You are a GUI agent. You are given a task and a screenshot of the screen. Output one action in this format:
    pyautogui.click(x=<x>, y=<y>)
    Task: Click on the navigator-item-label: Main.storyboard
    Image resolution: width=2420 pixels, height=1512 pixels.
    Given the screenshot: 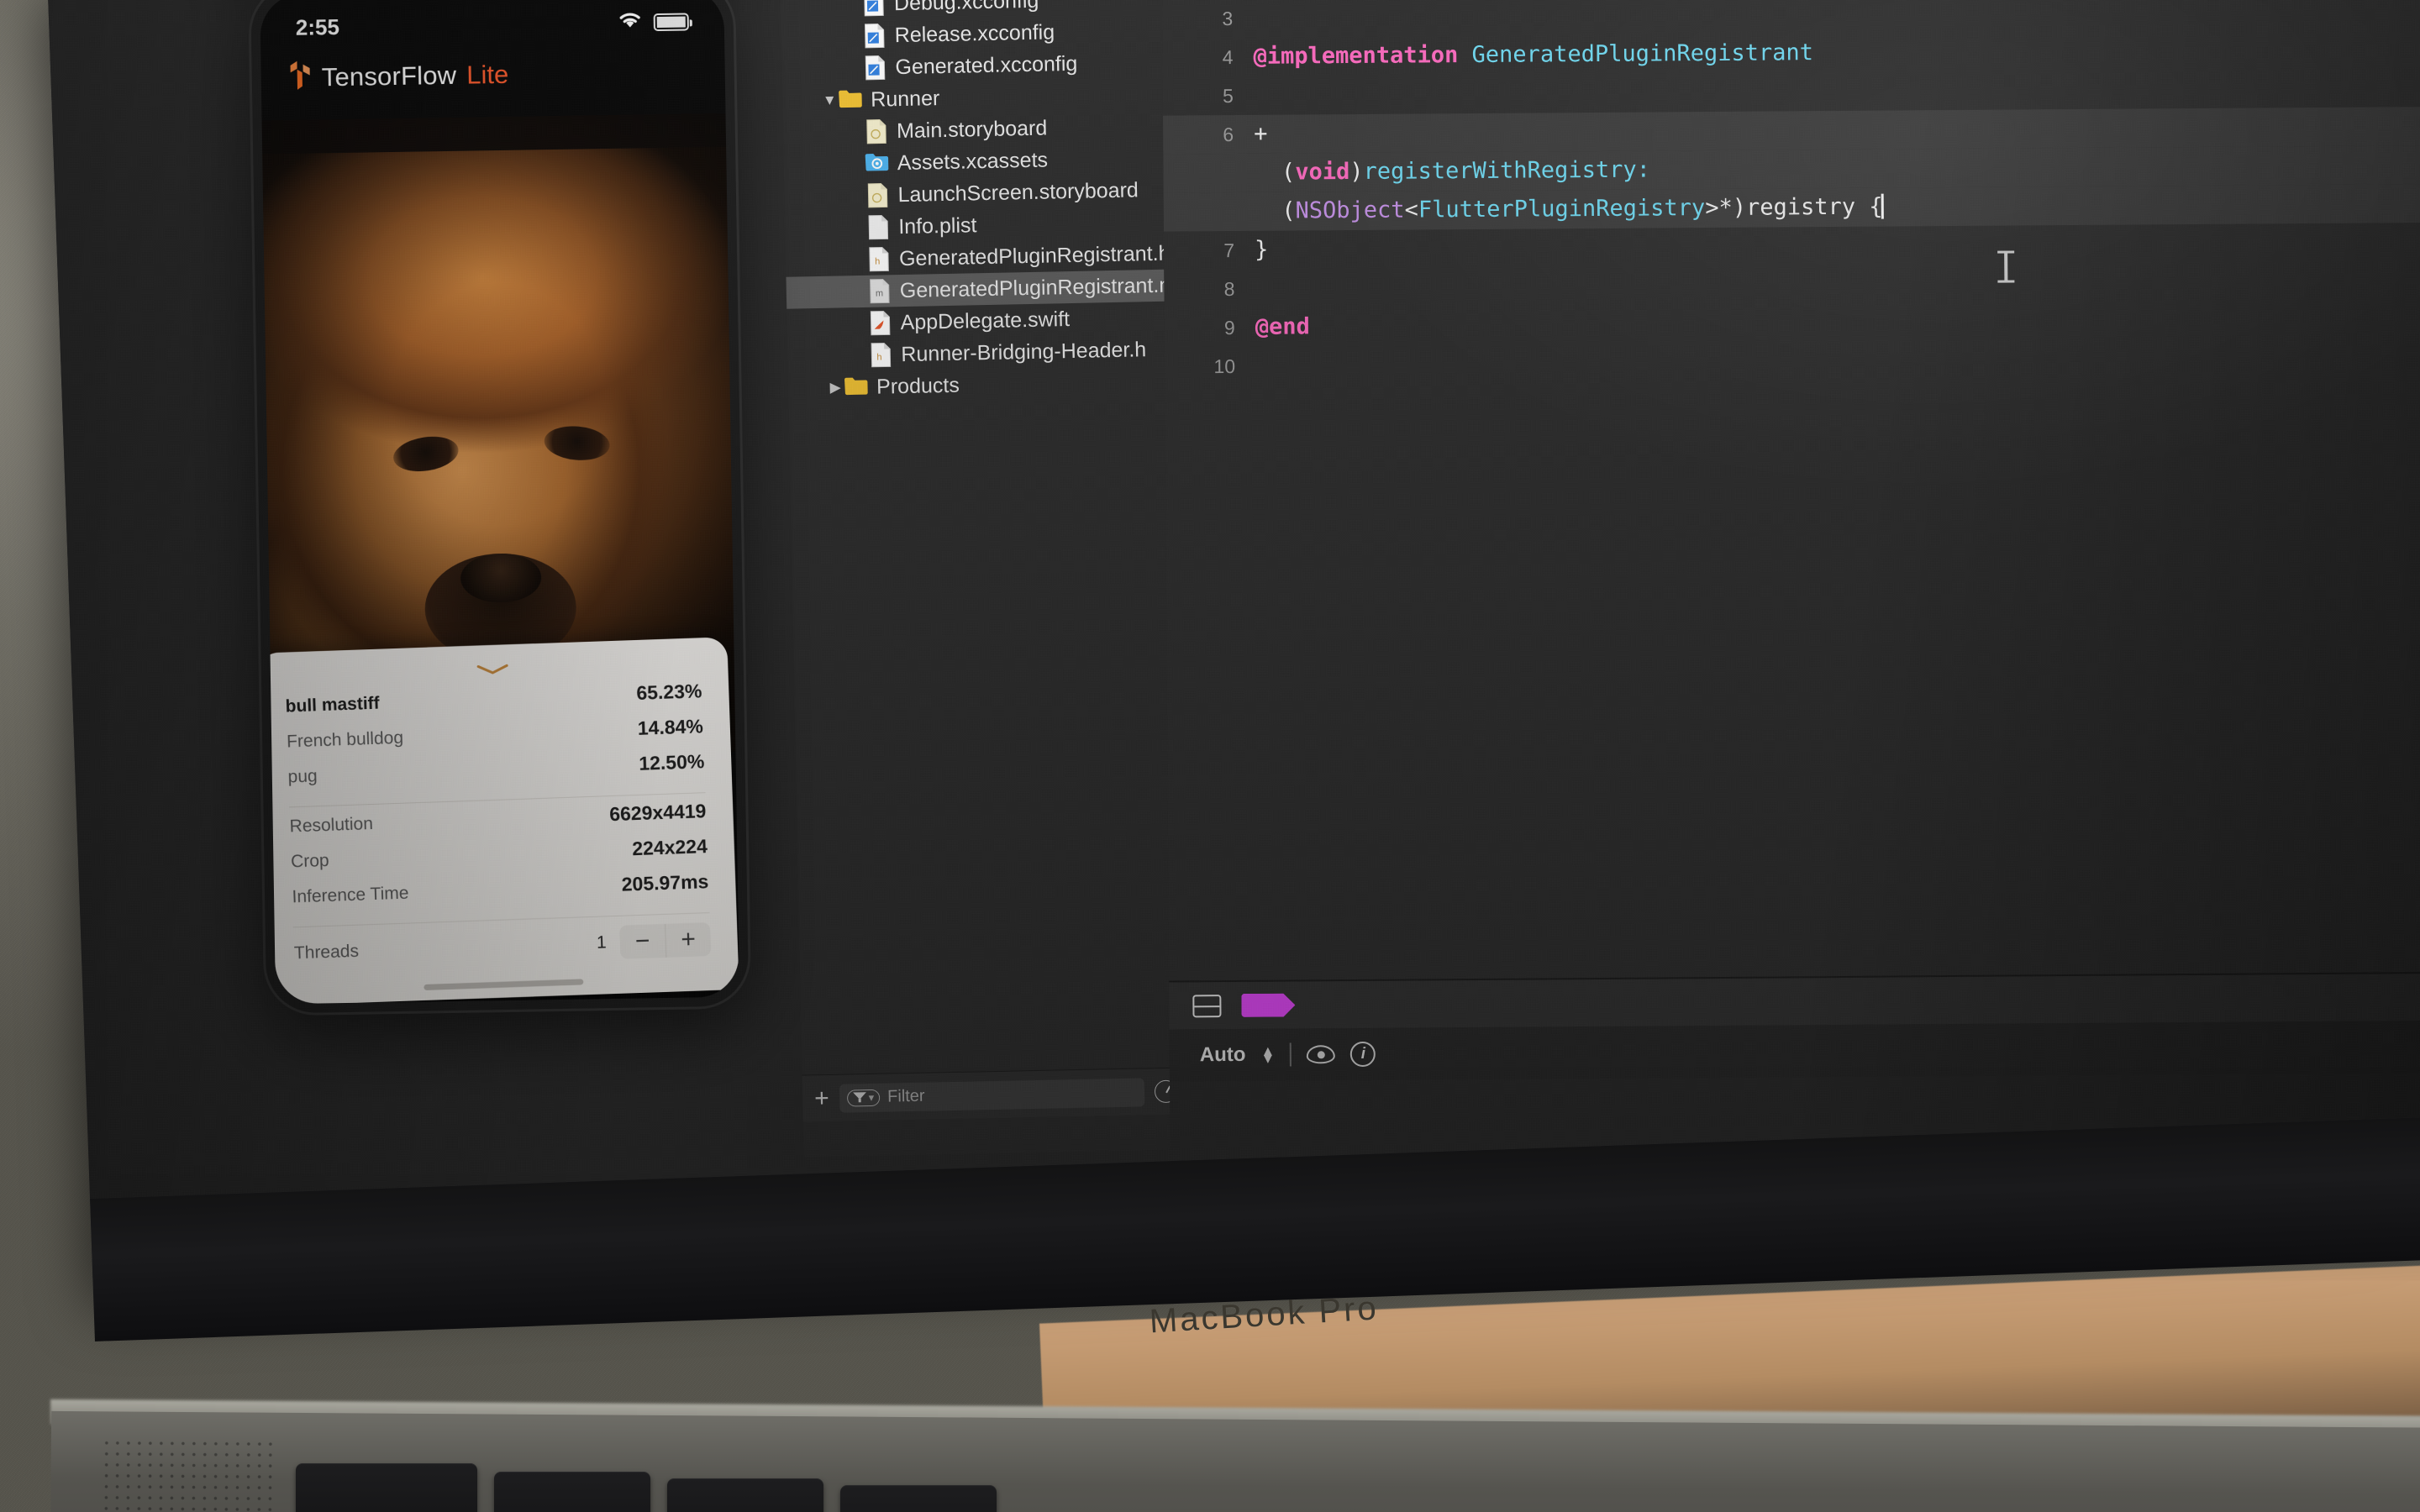 What is the action you would take?
    pyautogui.click(x=972, y=129)
    